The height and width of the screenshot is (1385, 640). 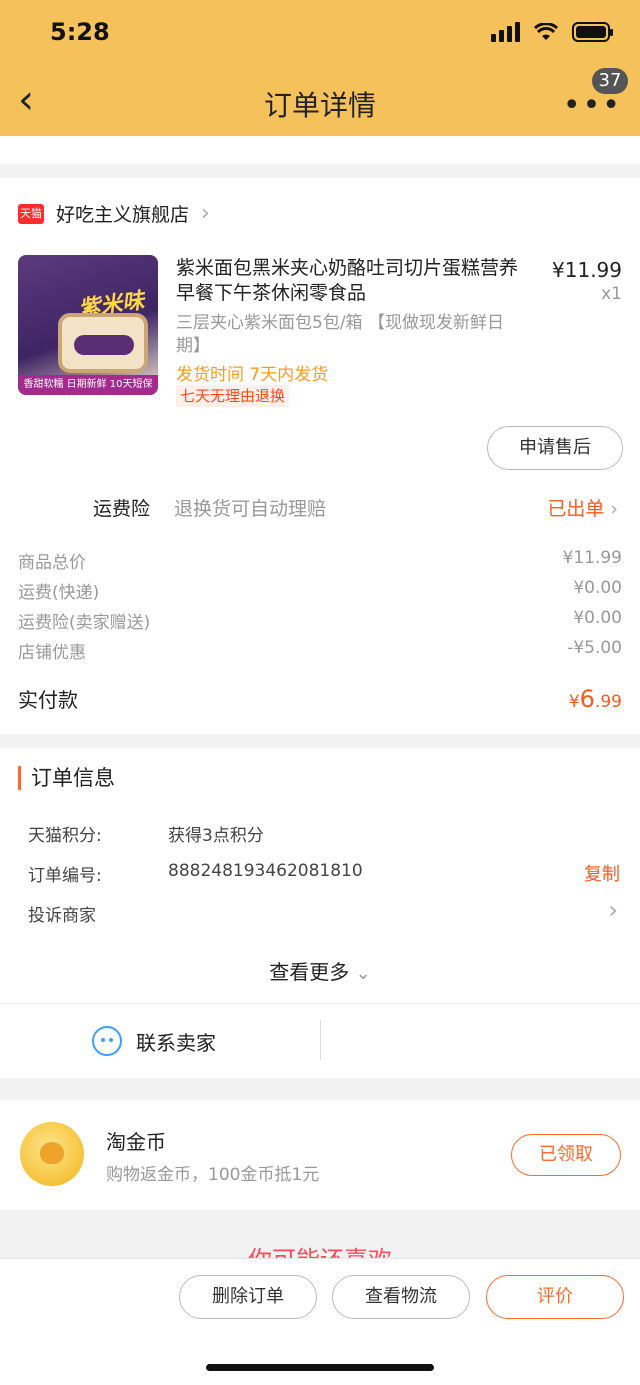 I want to click on header: 5:28 ‹ 订单详情 37 •••, so click(x=320, y=68).